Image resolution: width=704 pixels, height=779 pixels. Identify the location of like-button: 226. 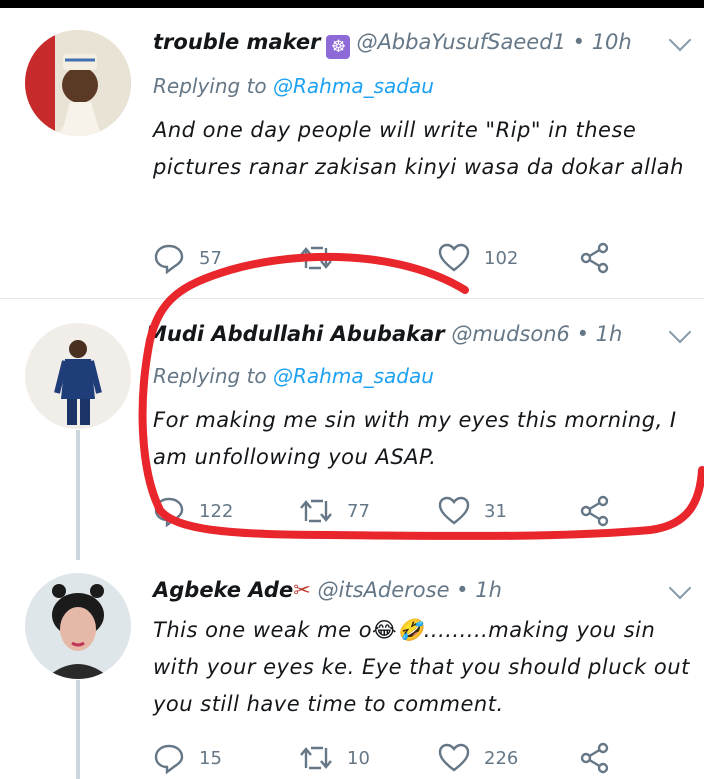
(478, 758).